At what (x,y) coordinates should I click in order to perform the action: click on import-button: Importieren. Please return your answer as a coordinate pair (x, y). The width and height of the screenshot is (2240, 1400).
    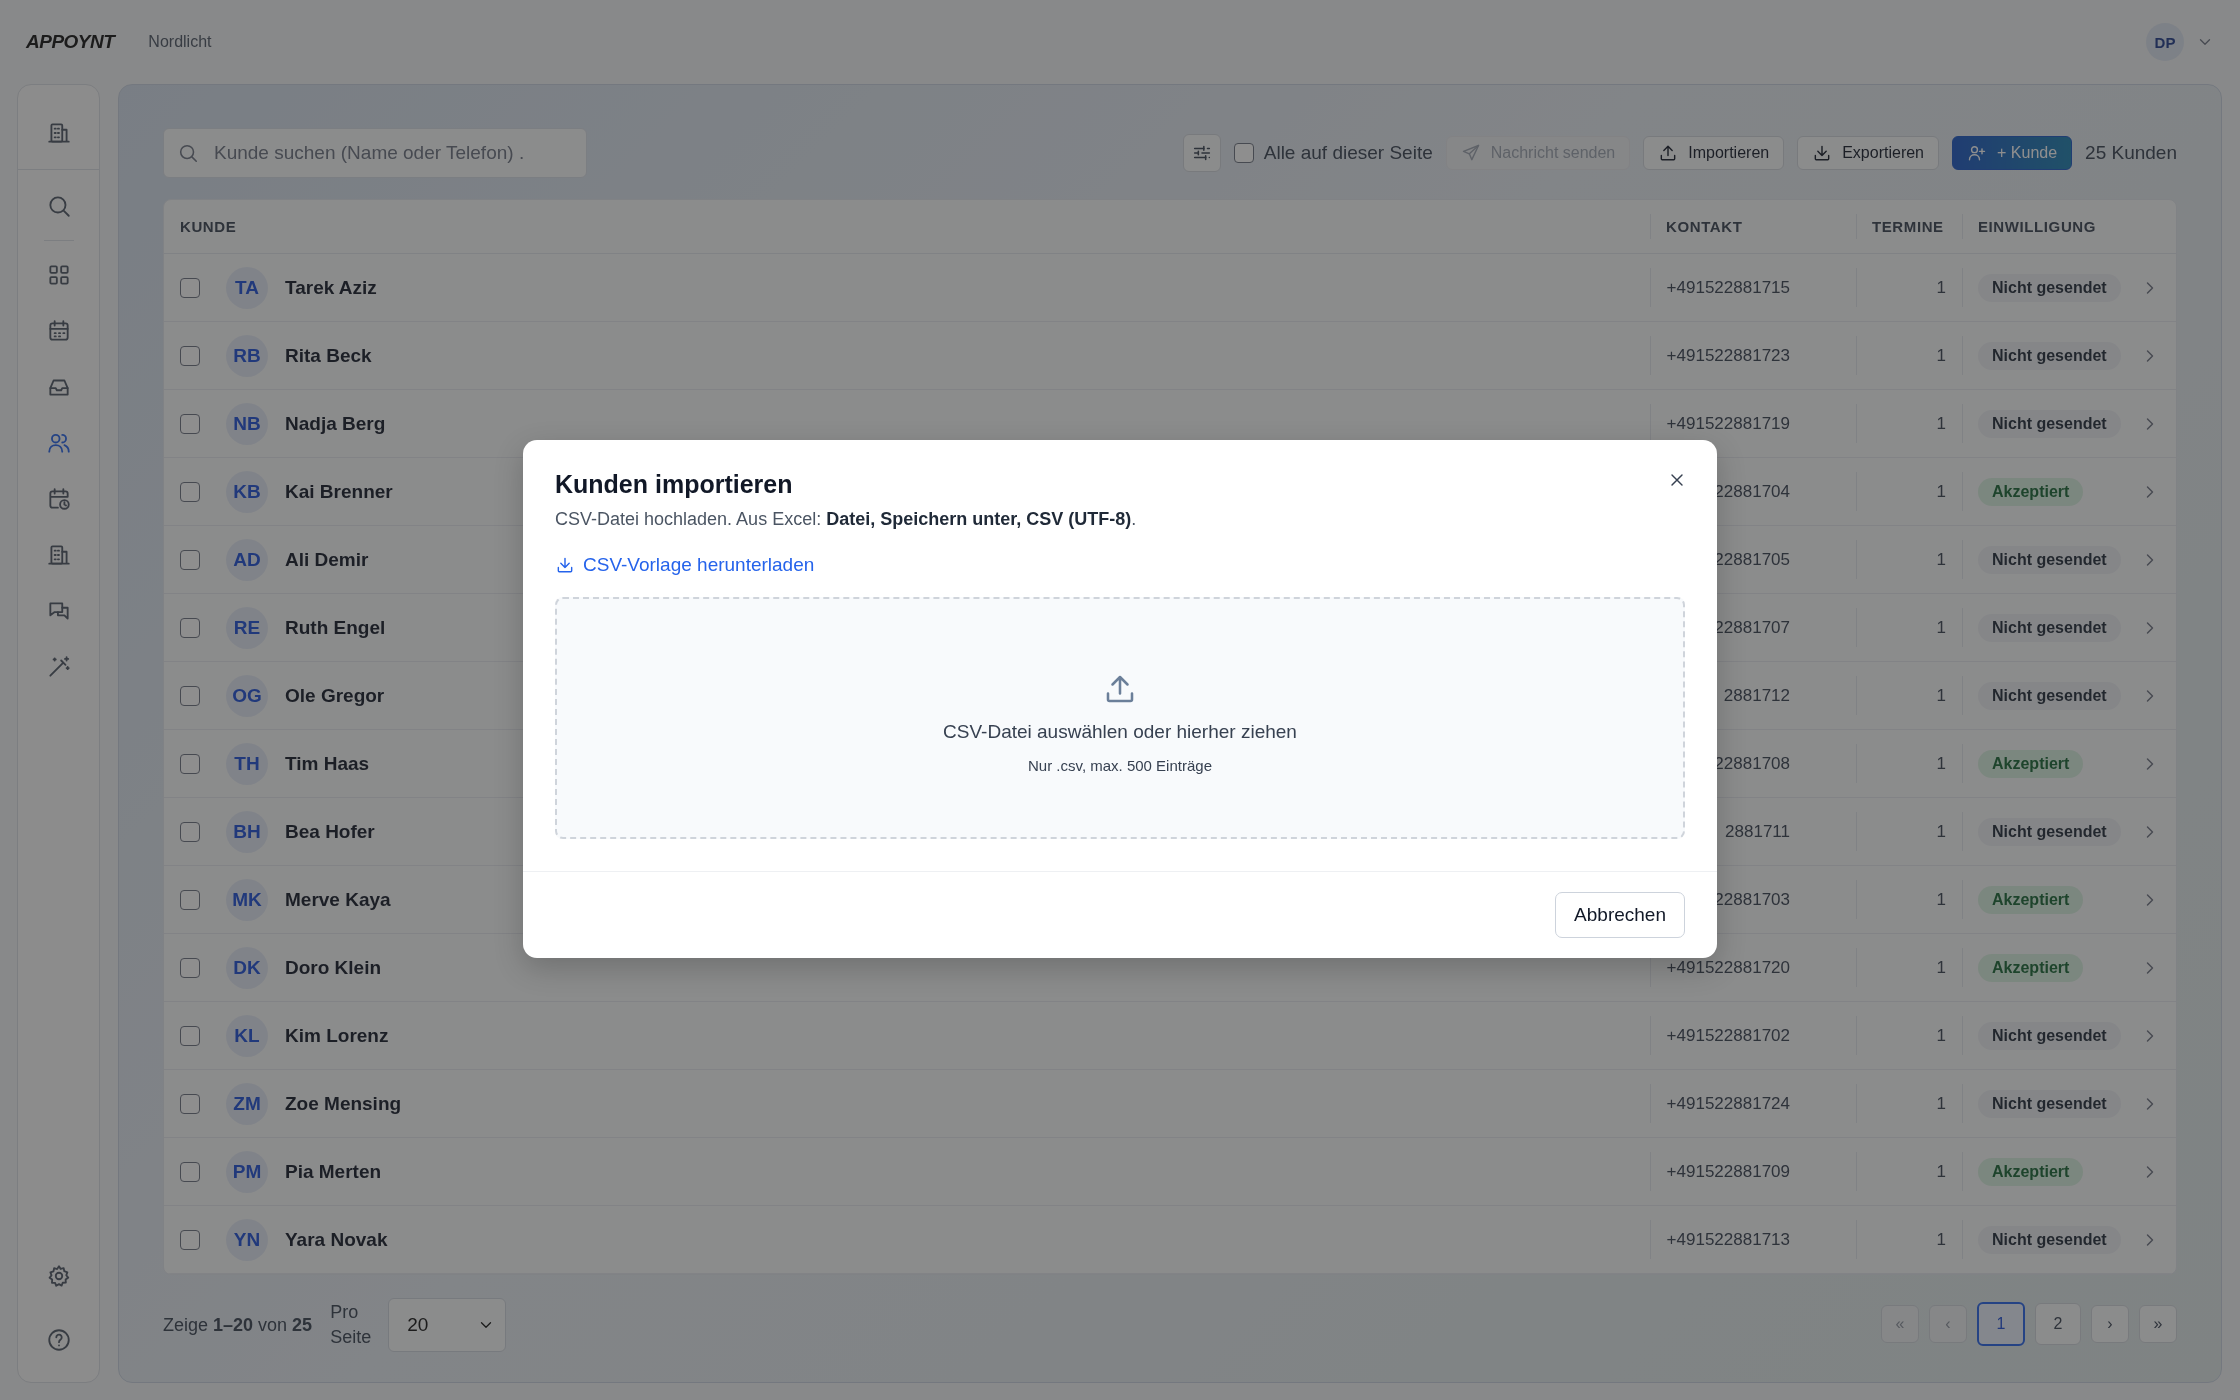
    Looking at the image, I should click on (1714, 153).